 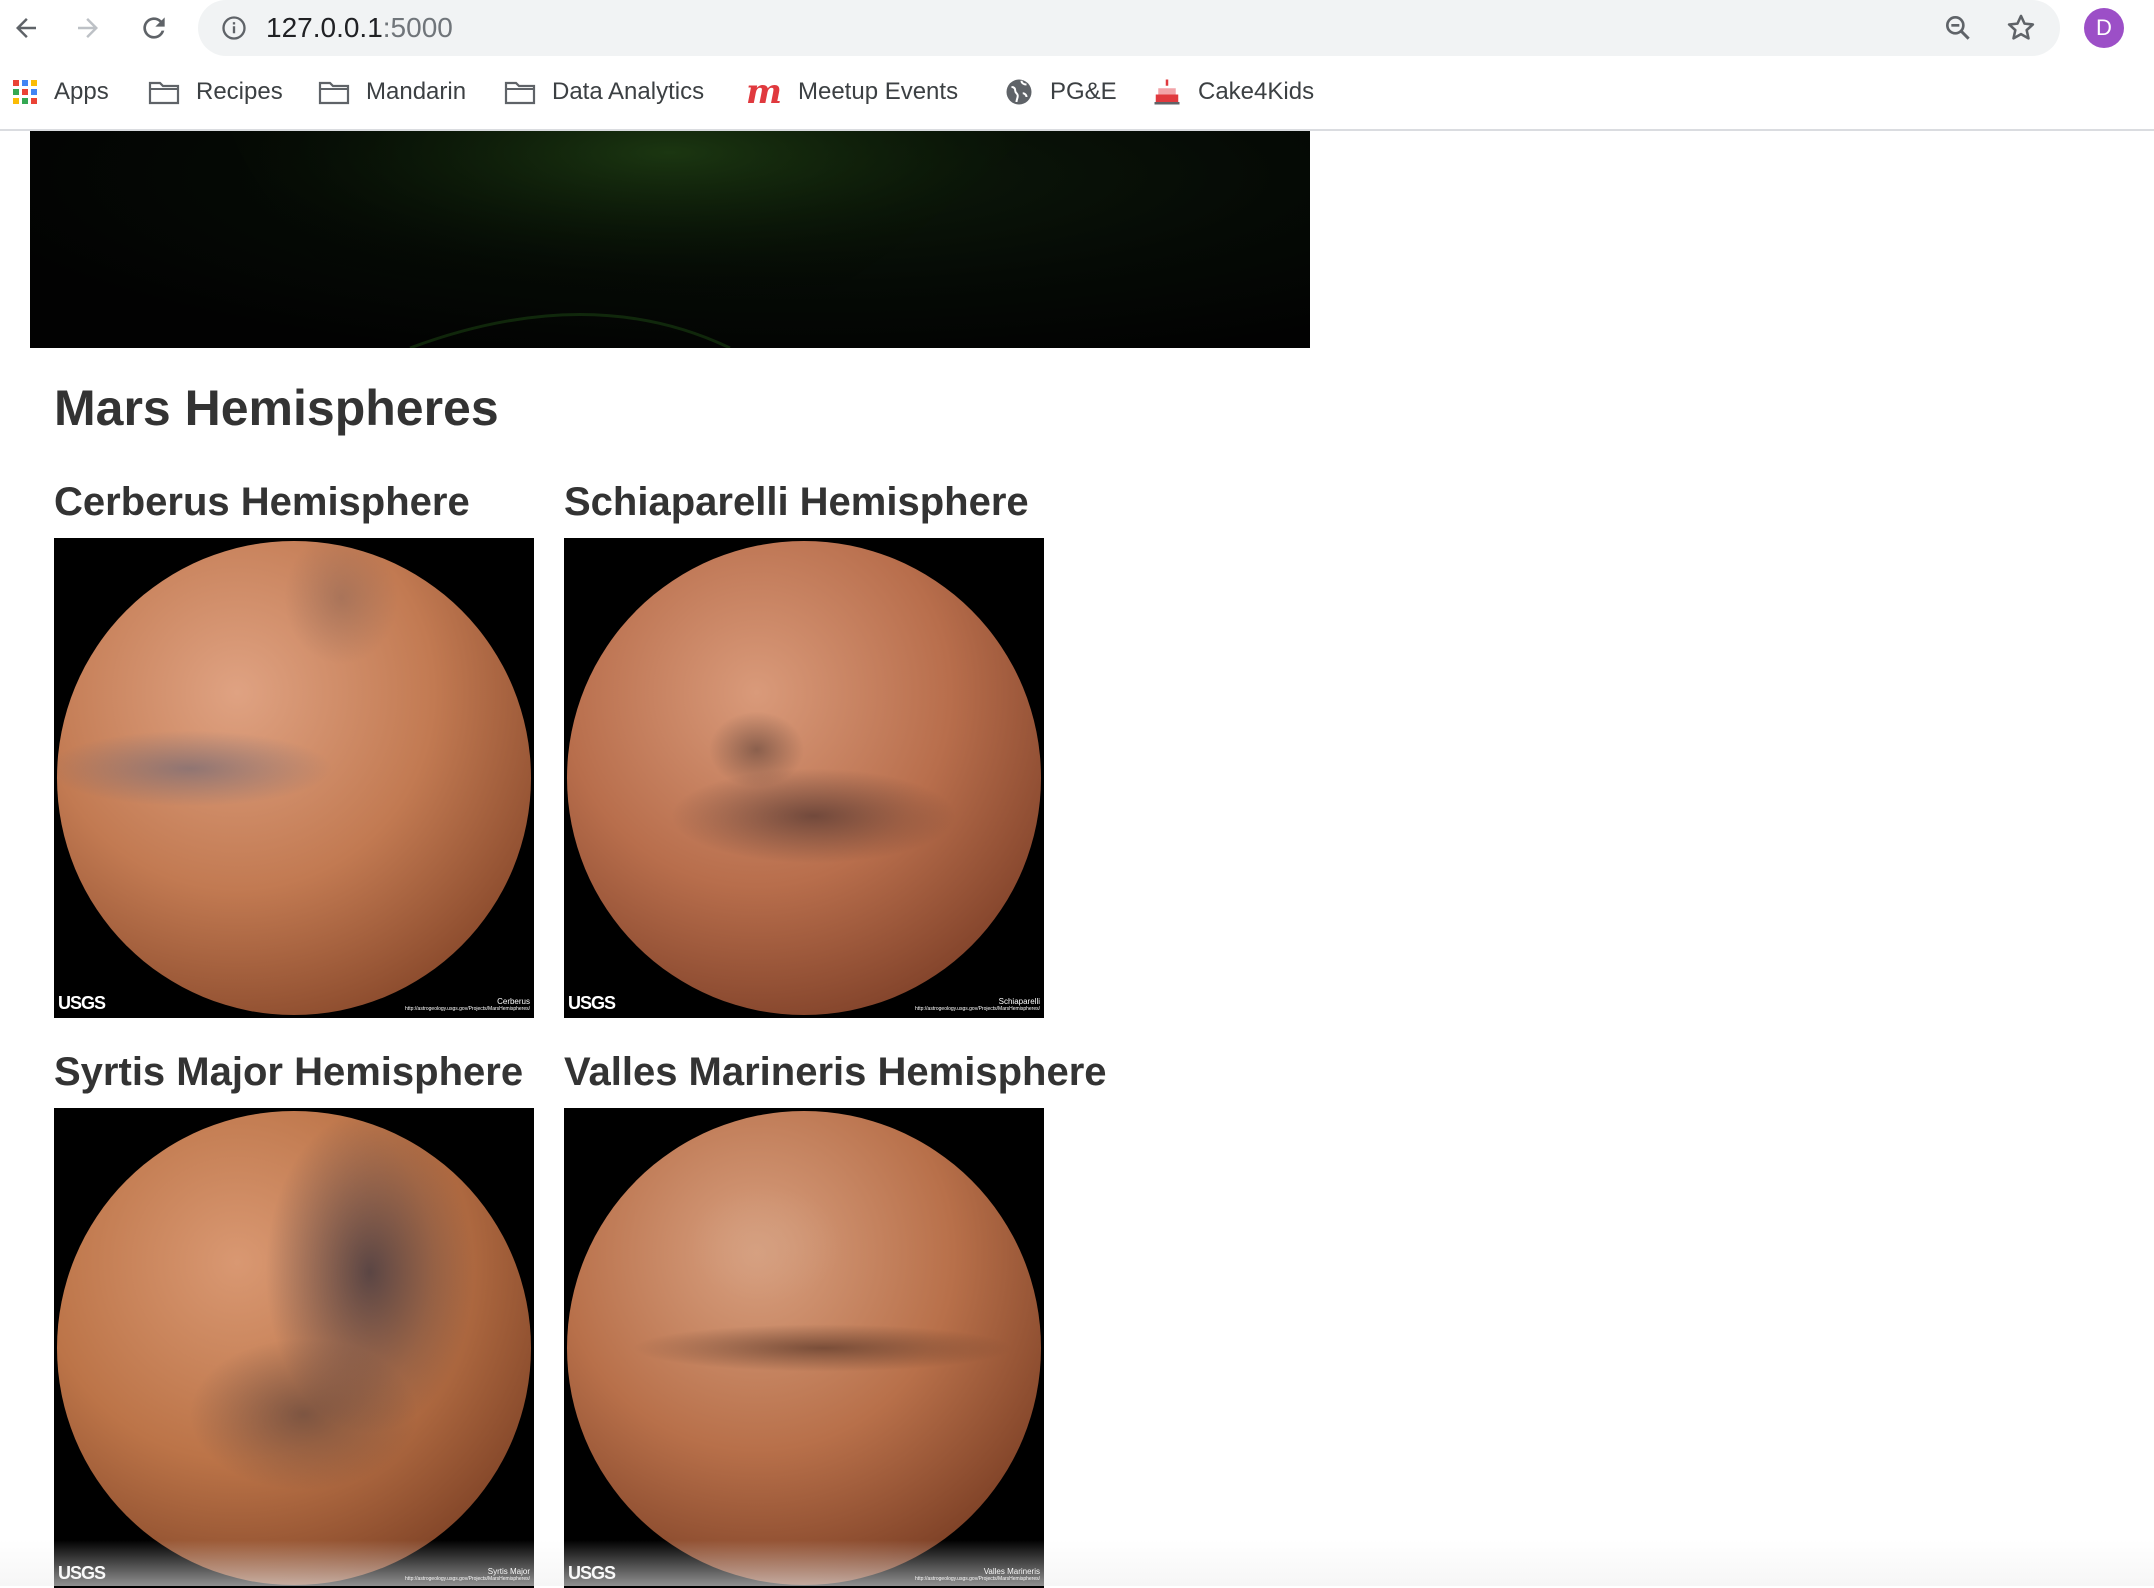 I want to click on bookmark-label: Mandarin, so click(x=416, y=91).